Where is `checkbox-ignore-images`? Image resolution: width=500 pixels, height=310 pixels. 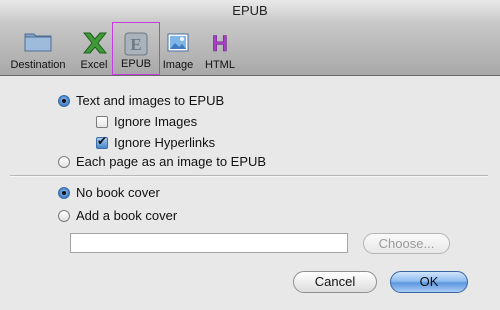 checkbox-ignore-images is located at coordinates (102, 121).